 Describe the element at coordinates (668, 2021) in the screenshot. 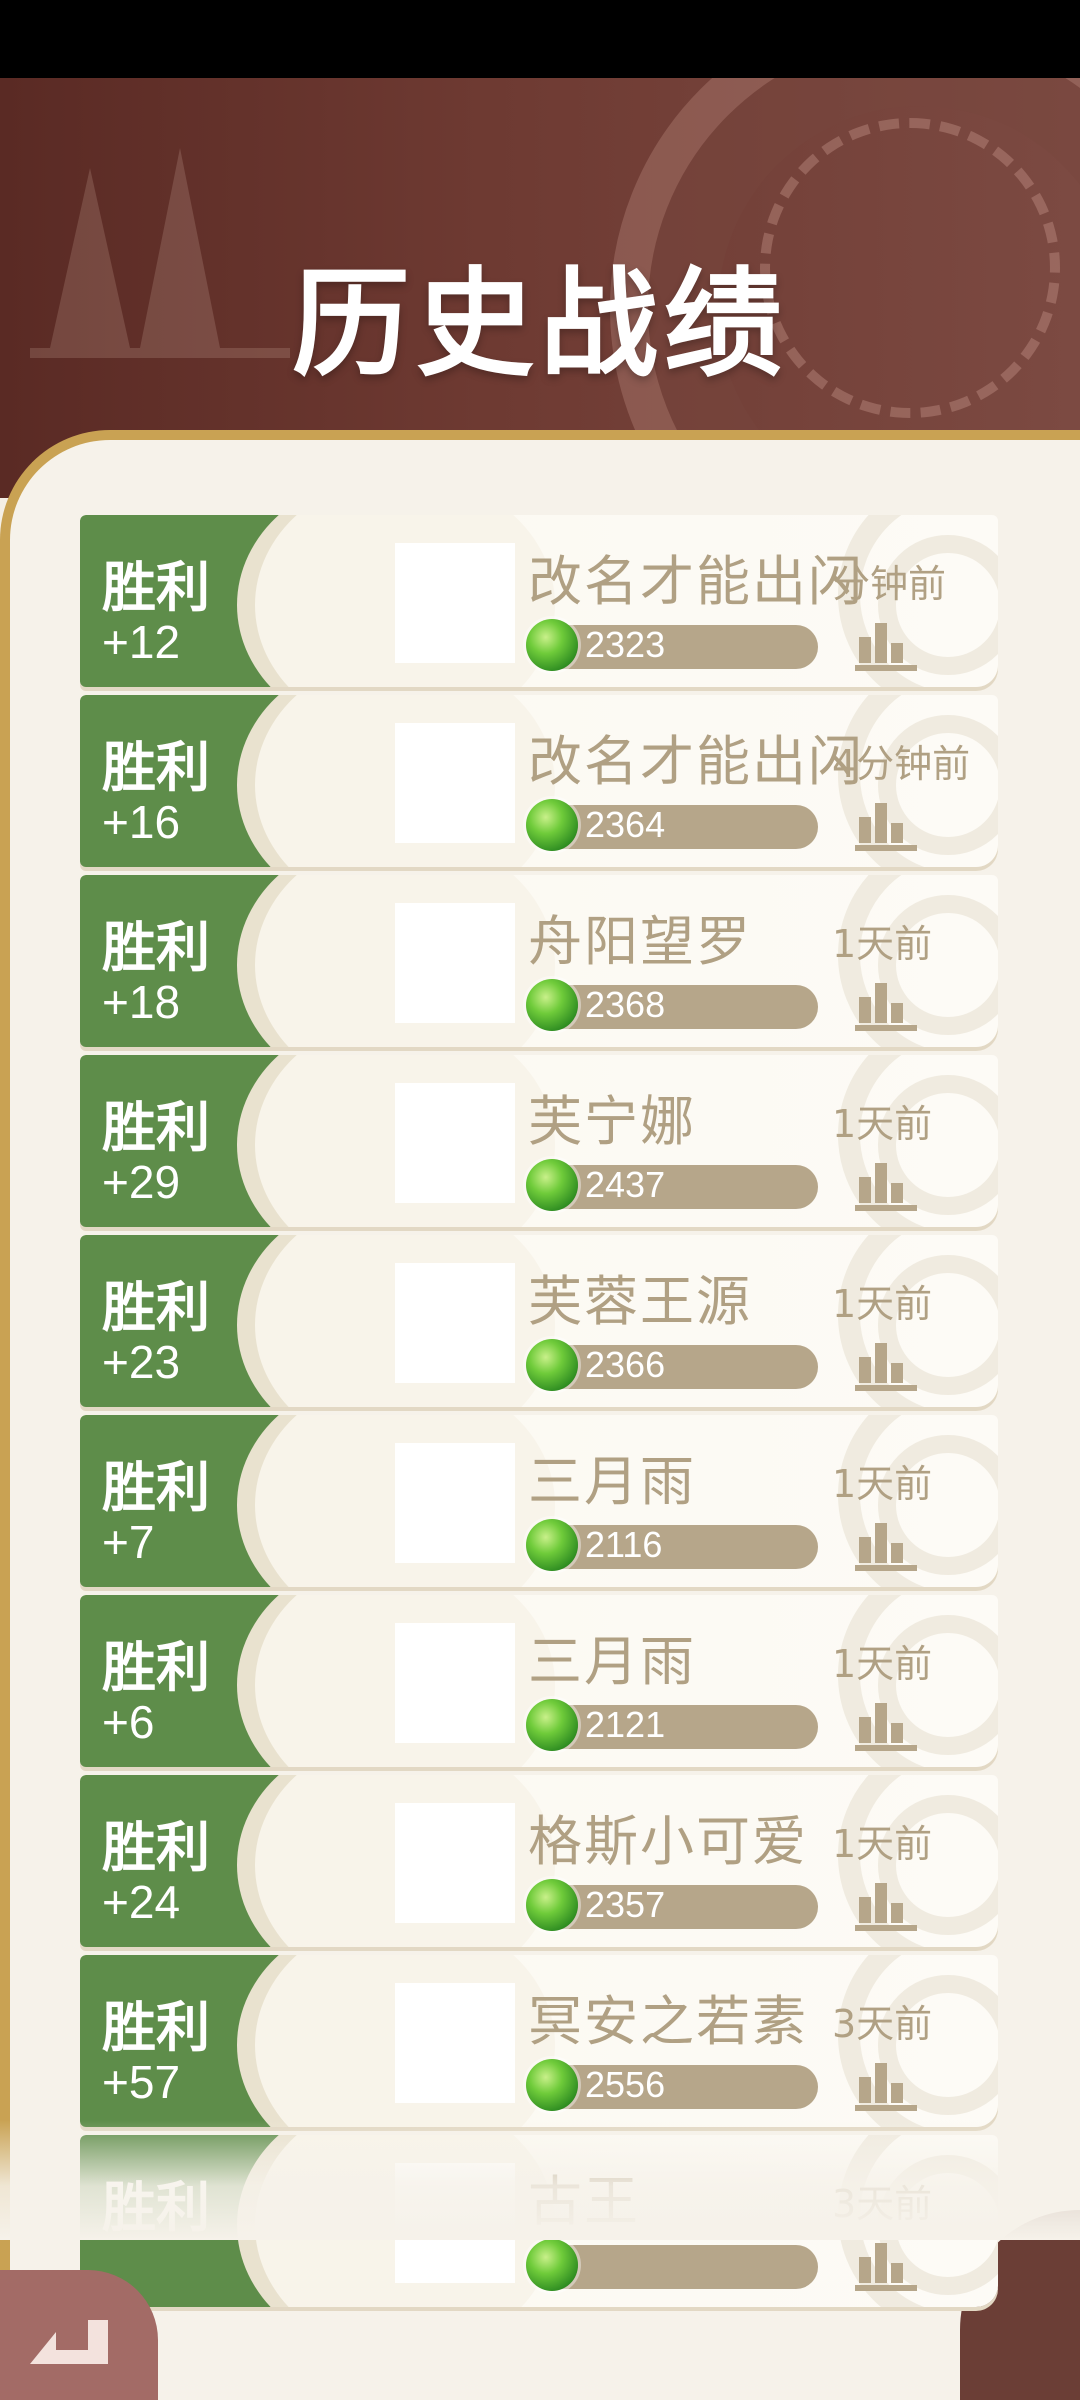

I see `opponent-name: 冥安之若素` at that location.